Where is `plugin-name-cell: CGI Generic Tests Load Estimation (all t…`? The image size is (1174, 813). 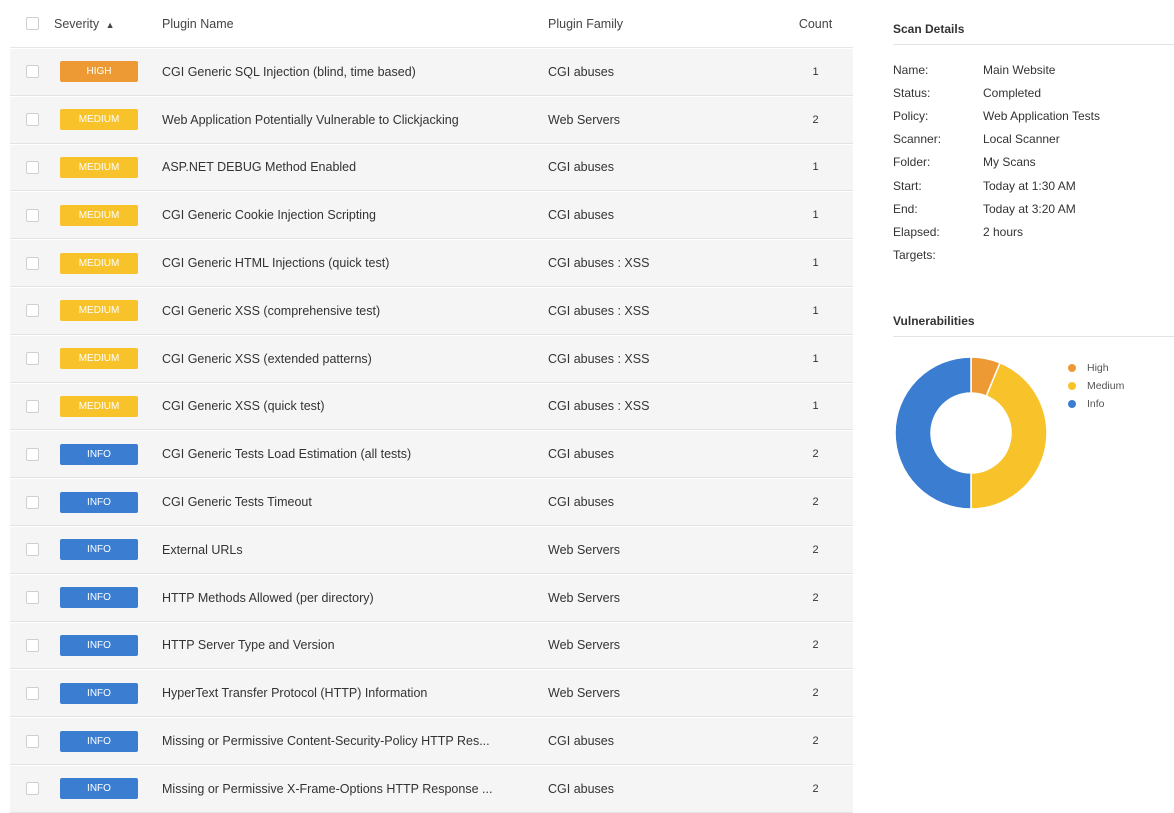
plugin-name-cell: CGI Generic Tests Load Estimation (all t… is located at coordinates (355, 454).